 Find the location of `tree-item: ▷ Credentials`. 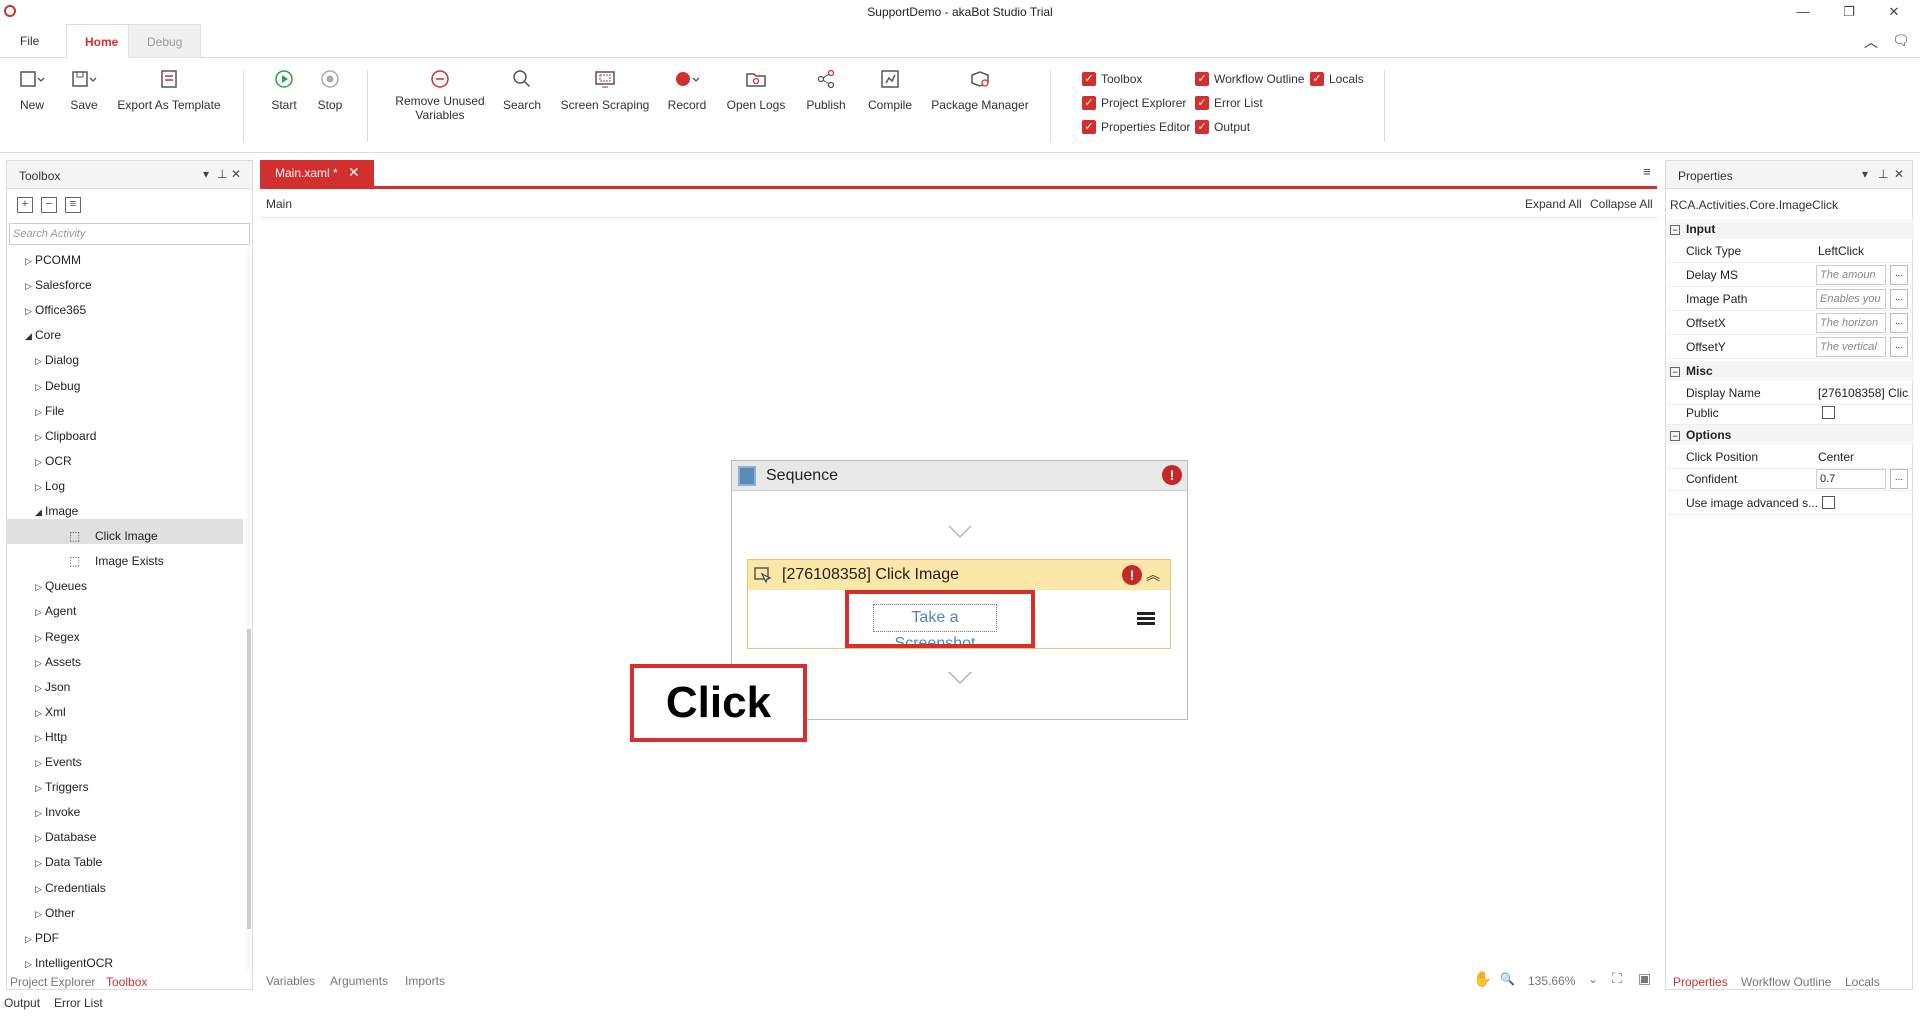

tree-item: ▷ Credentials is located at coordinates (70, 888).